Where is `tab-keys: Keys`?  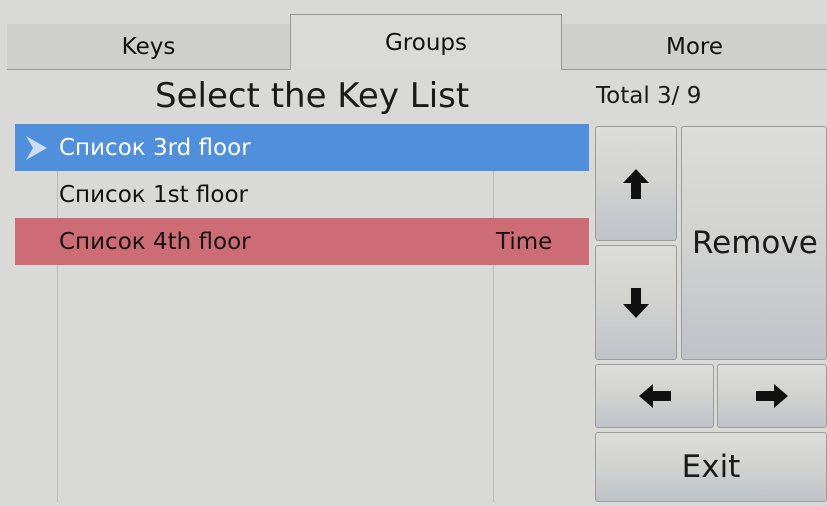
tab-keys: Keys is located at coordinates (148, 47).